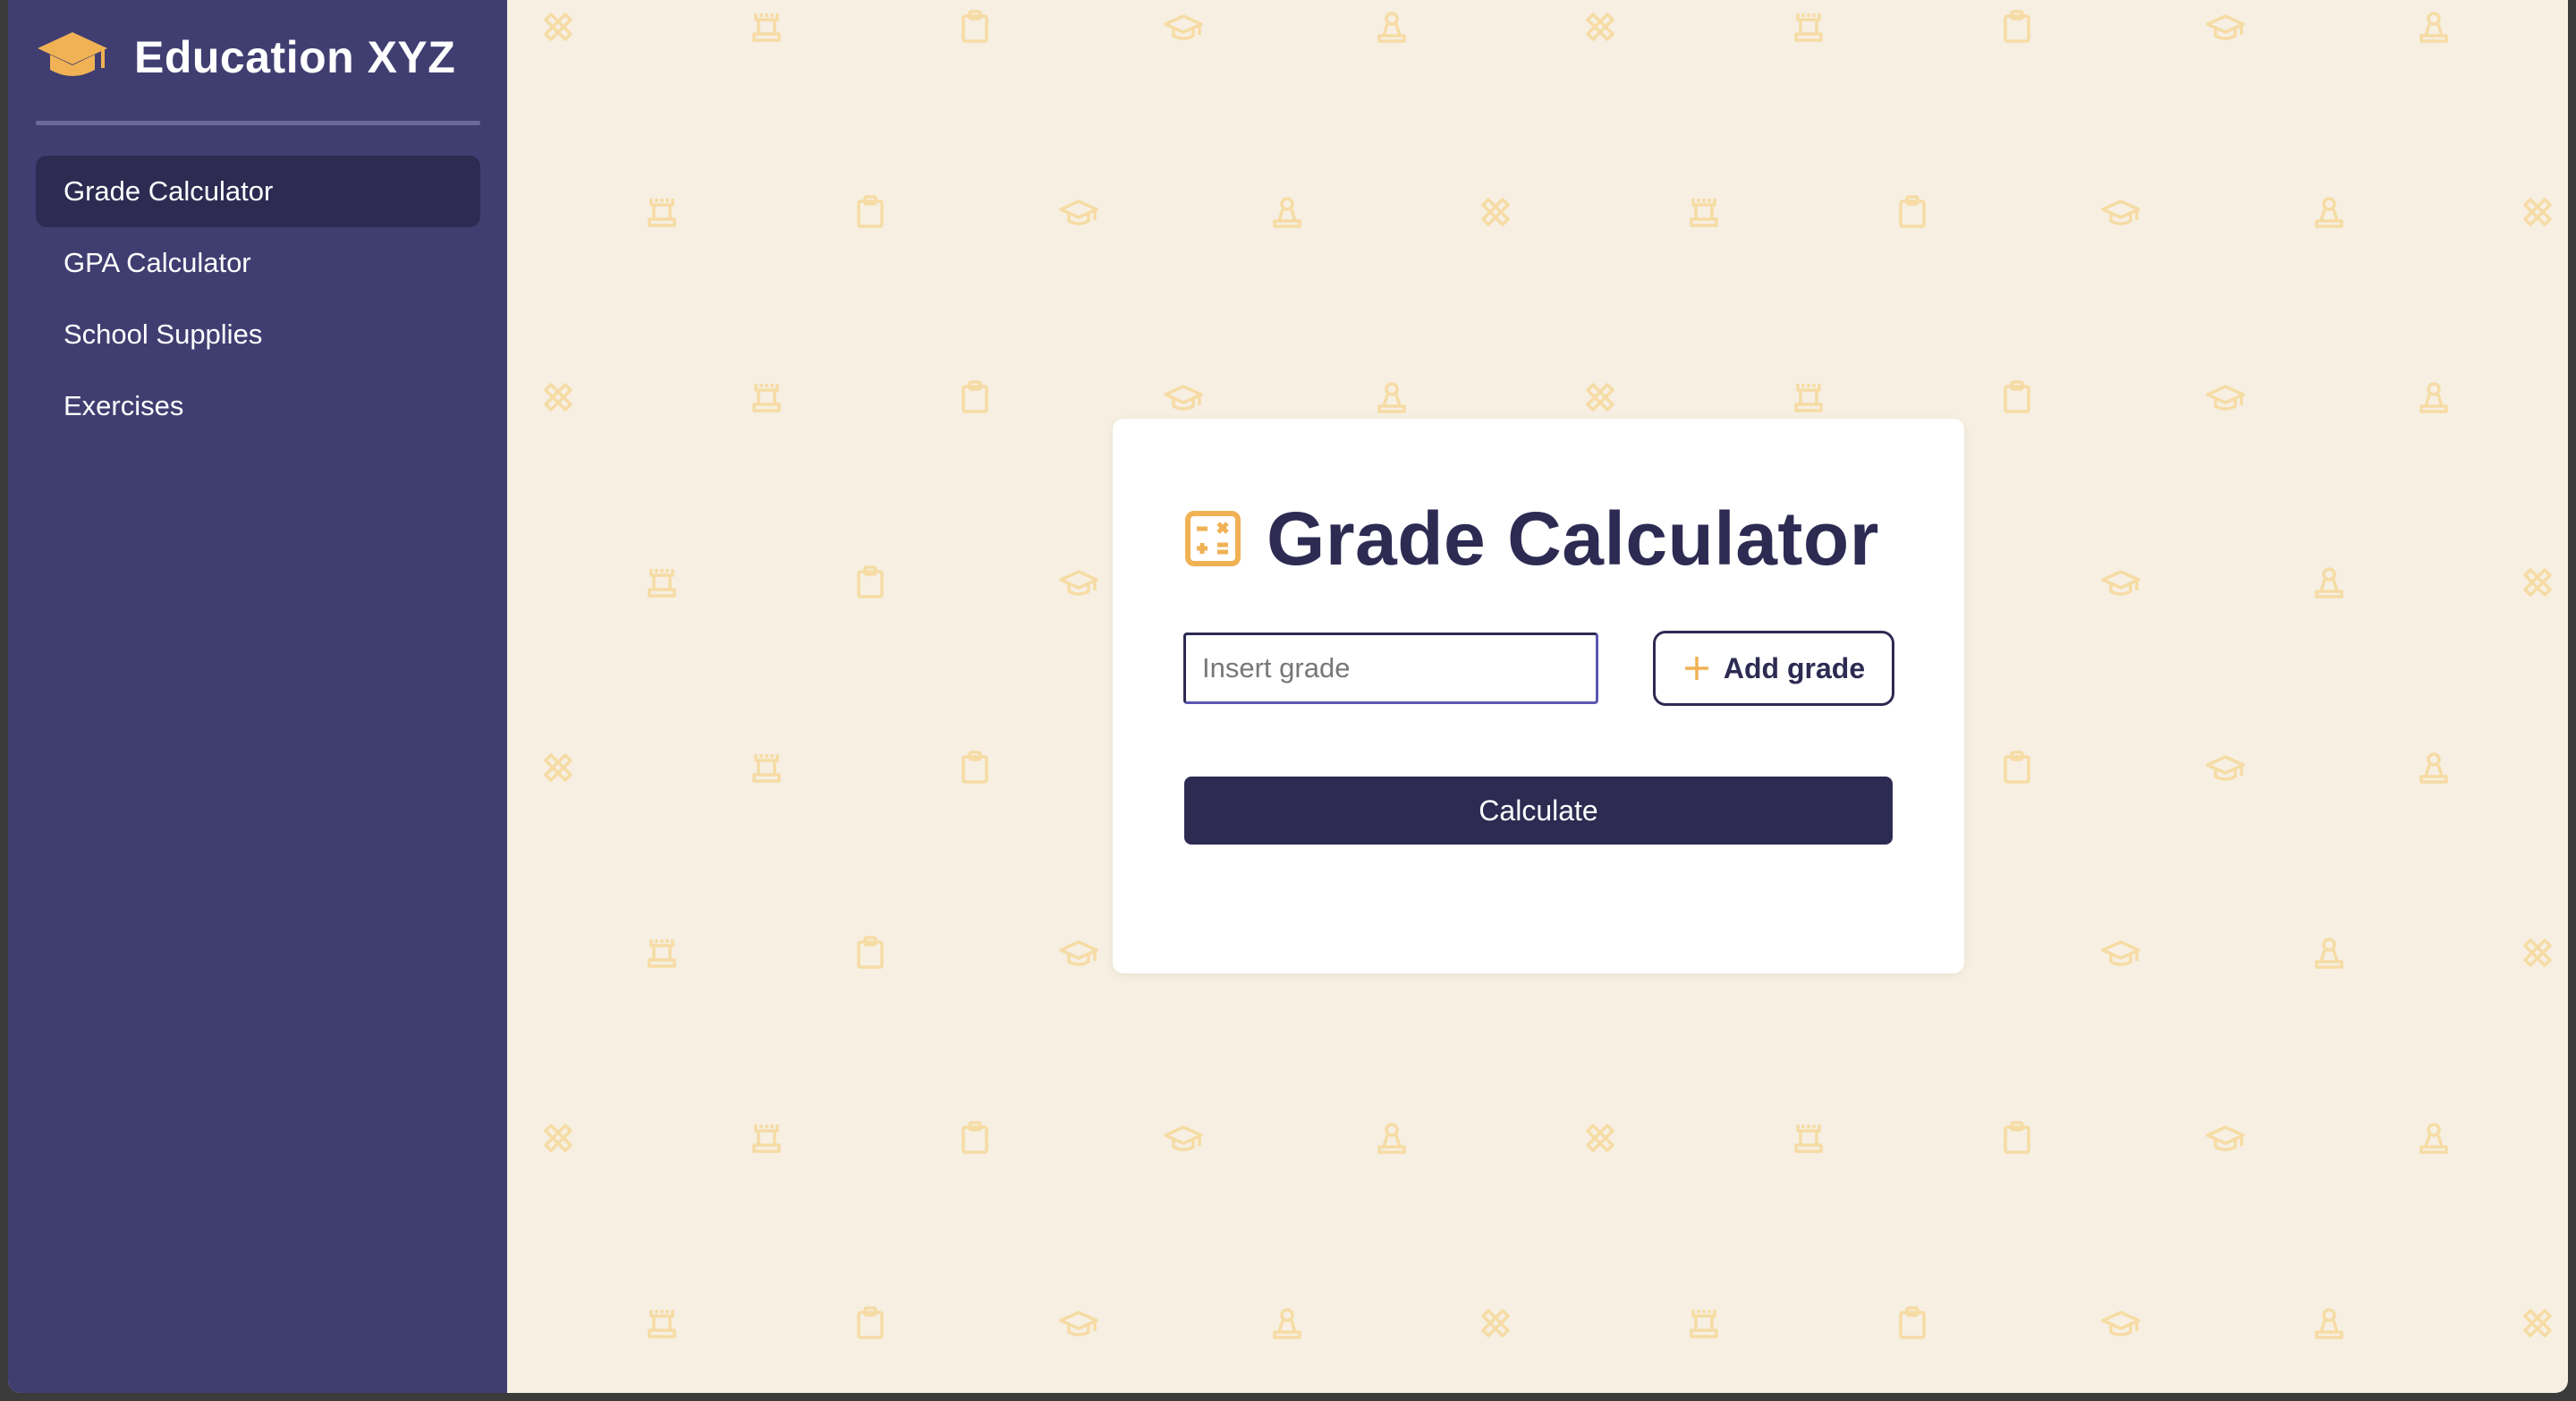 The width and height of the screenshot is (2576, 1401). Describe the element at coordinates (258, 263) in the screenshot. I see `sidebar-item-gpa-calculator: GPA Calculator` at that location.